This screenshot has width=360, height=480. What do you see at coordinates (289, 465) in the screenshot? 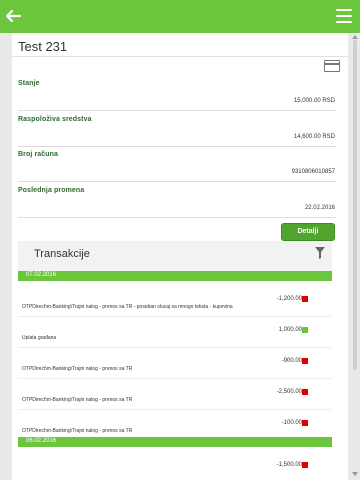
I see `transaction-amount: -1,500.00` at bounding box center [289, 465].